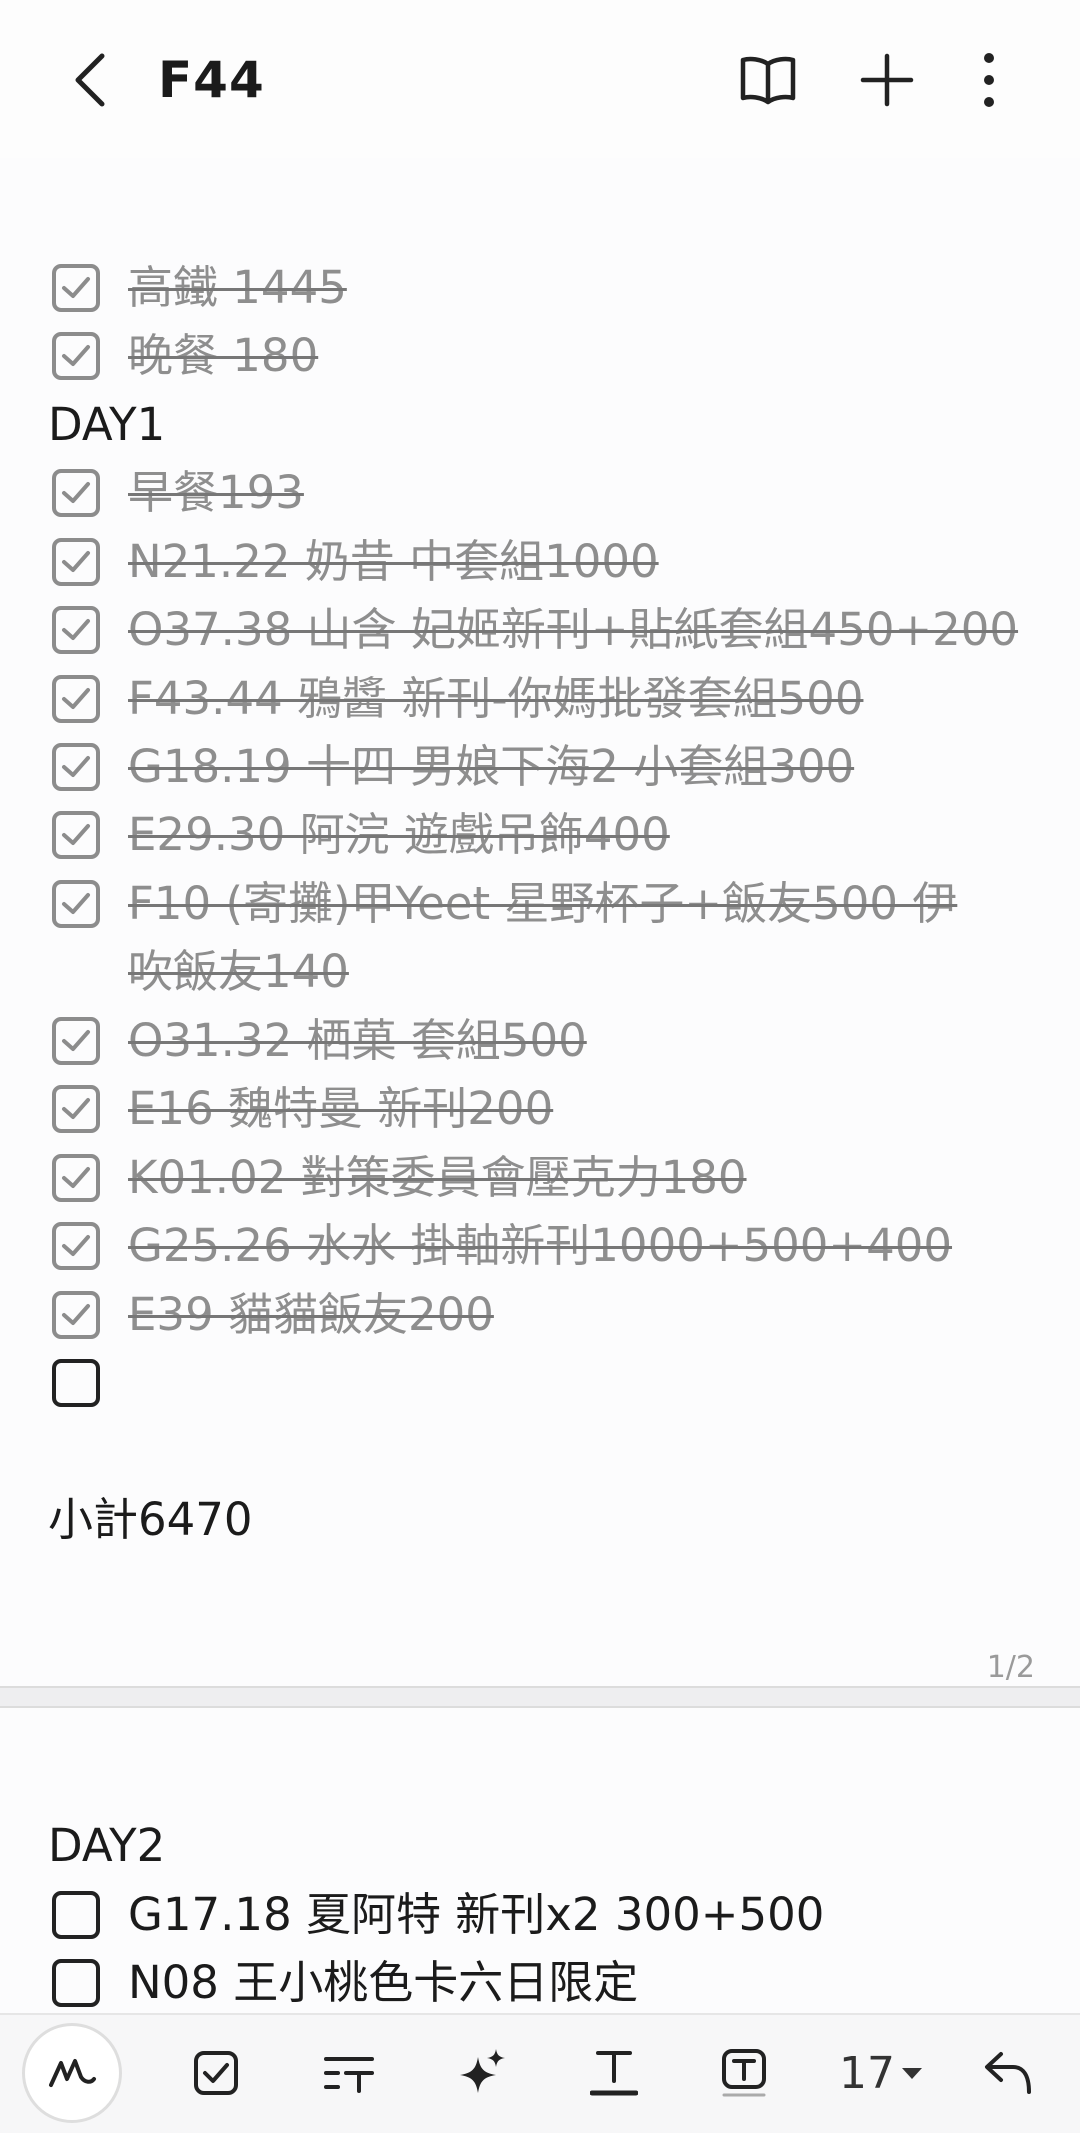 This screenshot has width=1080, height=2133. Describe the element at coordinates (311, 1315) in the screenshot. I see `checklist-item-text: E39 貓貓飯友200` at that location.